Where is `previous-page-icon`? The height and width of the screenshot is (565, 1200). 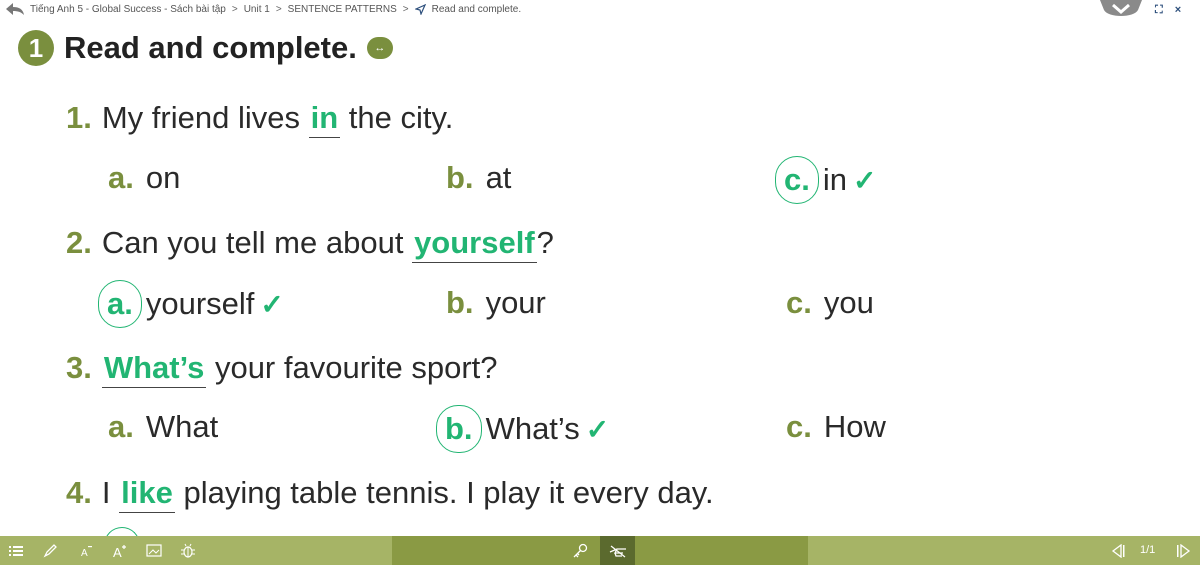 previous-page-icon is located at coordinates (1118, 550).